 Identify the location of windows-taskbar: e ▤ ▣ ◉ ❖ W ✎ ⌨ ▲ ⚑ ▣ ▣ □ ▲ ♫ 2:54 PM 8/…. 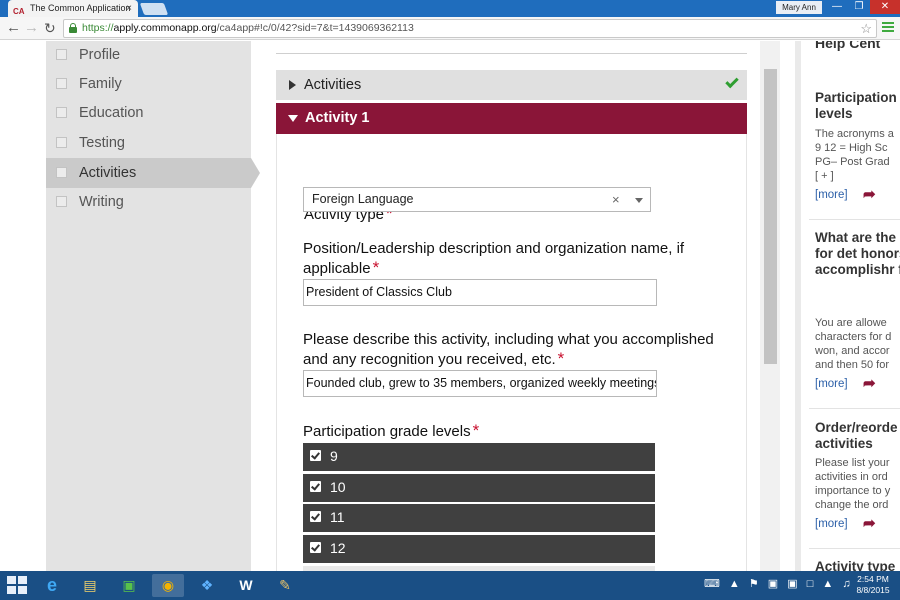
(450, 585).